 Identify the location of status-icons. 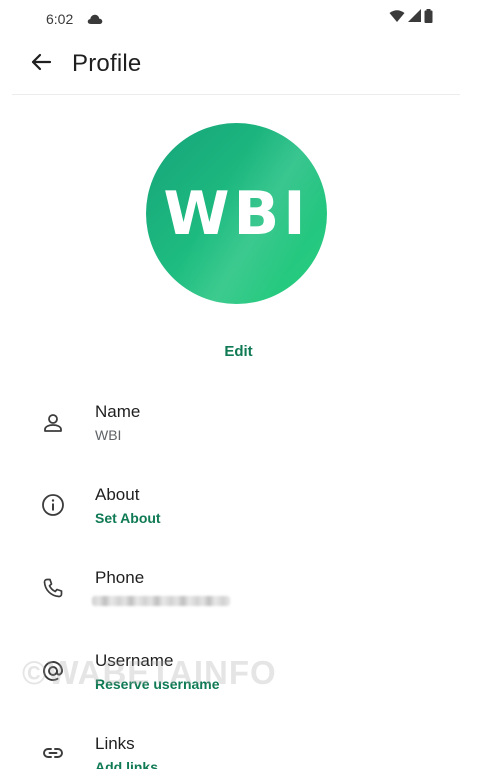
(411, 18).